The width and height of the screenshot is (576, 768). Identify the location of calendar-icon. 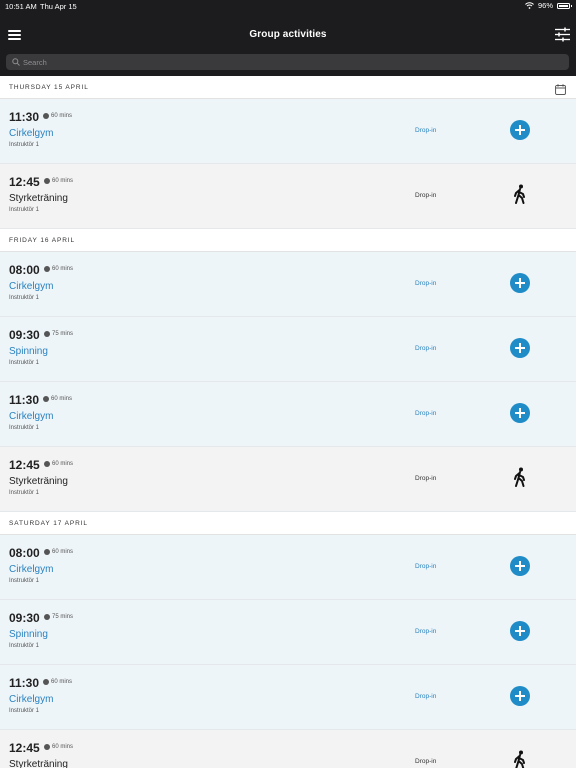
(560, 88).